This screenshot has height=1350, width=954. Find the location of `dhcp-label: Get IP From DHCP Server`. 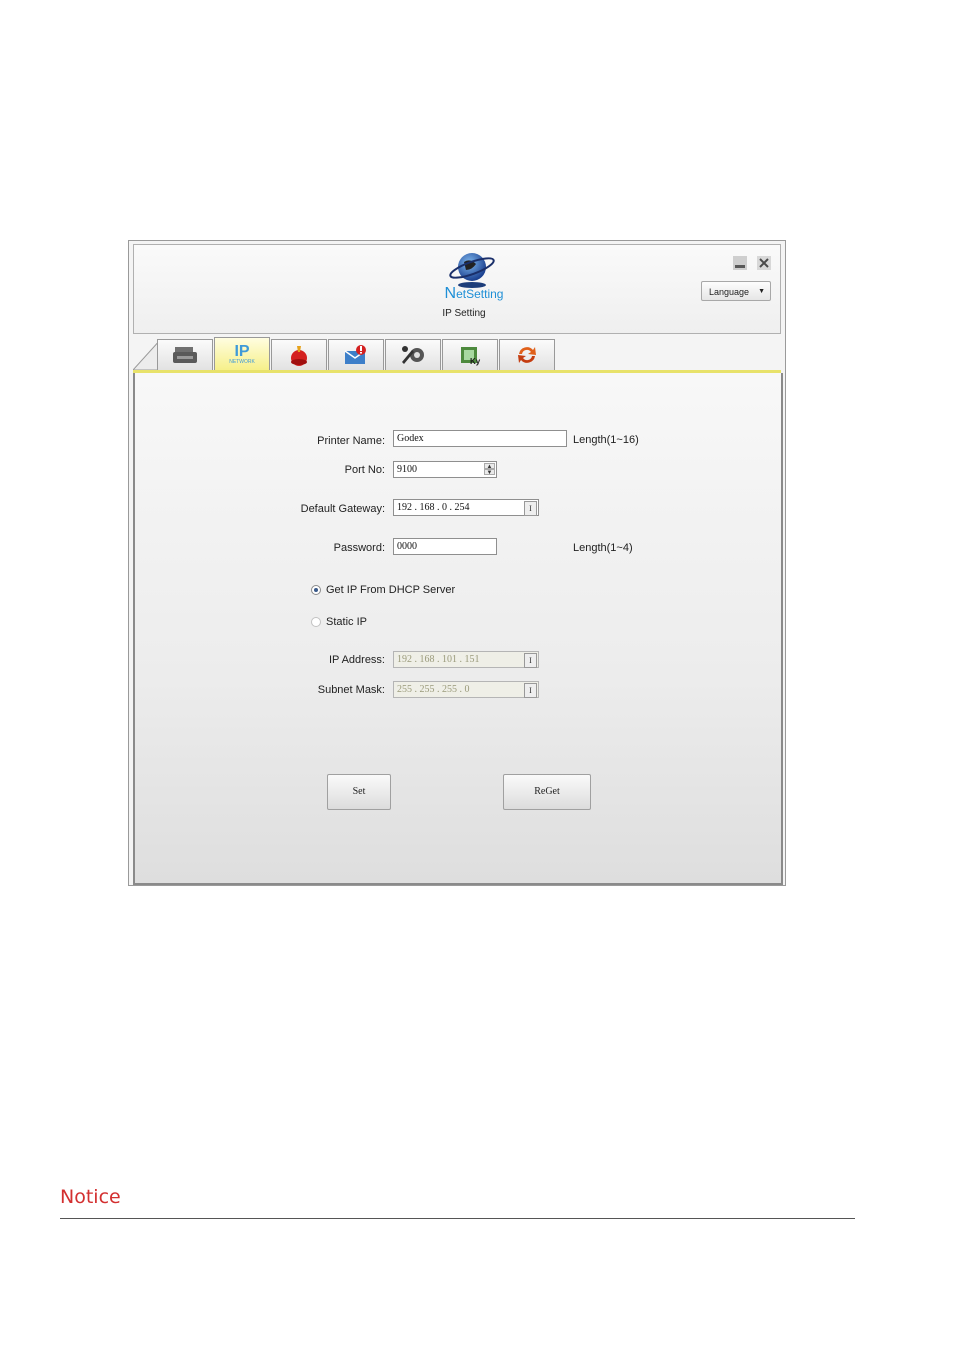

dhcp-label: Get IP From DHCP Server is located at coordinates (391, 590).